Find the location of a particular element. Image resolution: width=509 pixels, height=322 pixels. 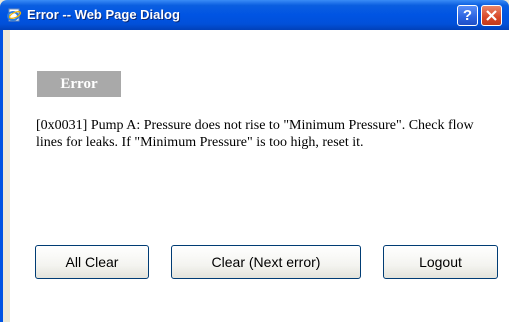

all-clear-button: All Clear is located at coordinates (92, 262).